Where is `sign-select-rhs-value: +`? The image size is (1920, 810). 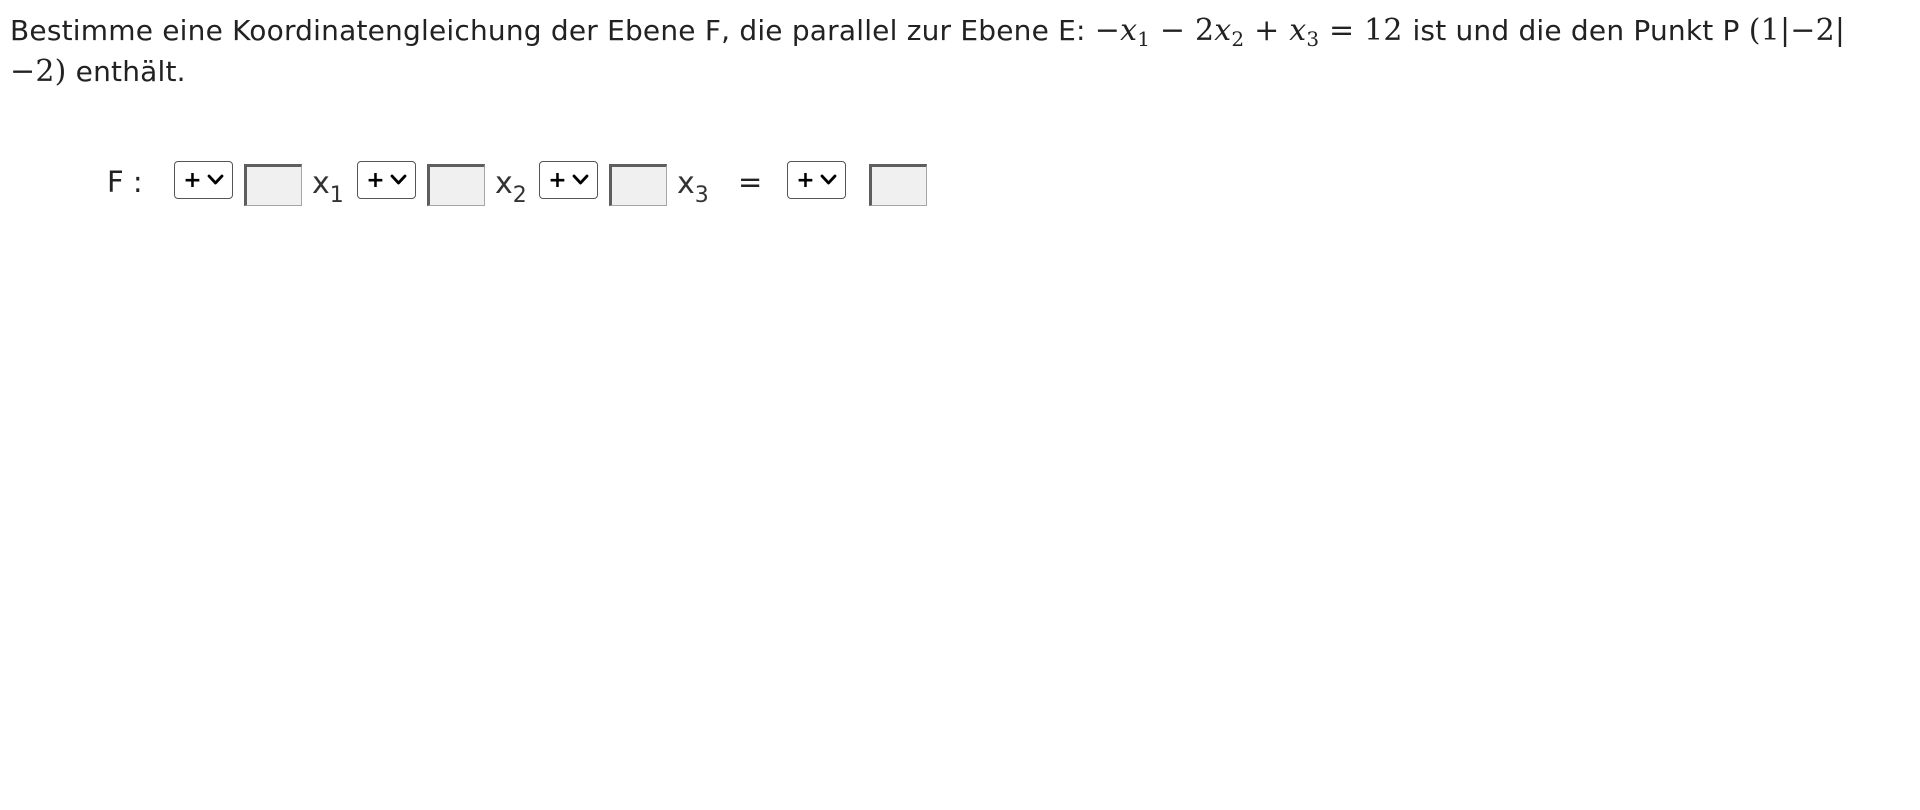 sign-select-rhs-value: + is located at coordinates (805, 180).